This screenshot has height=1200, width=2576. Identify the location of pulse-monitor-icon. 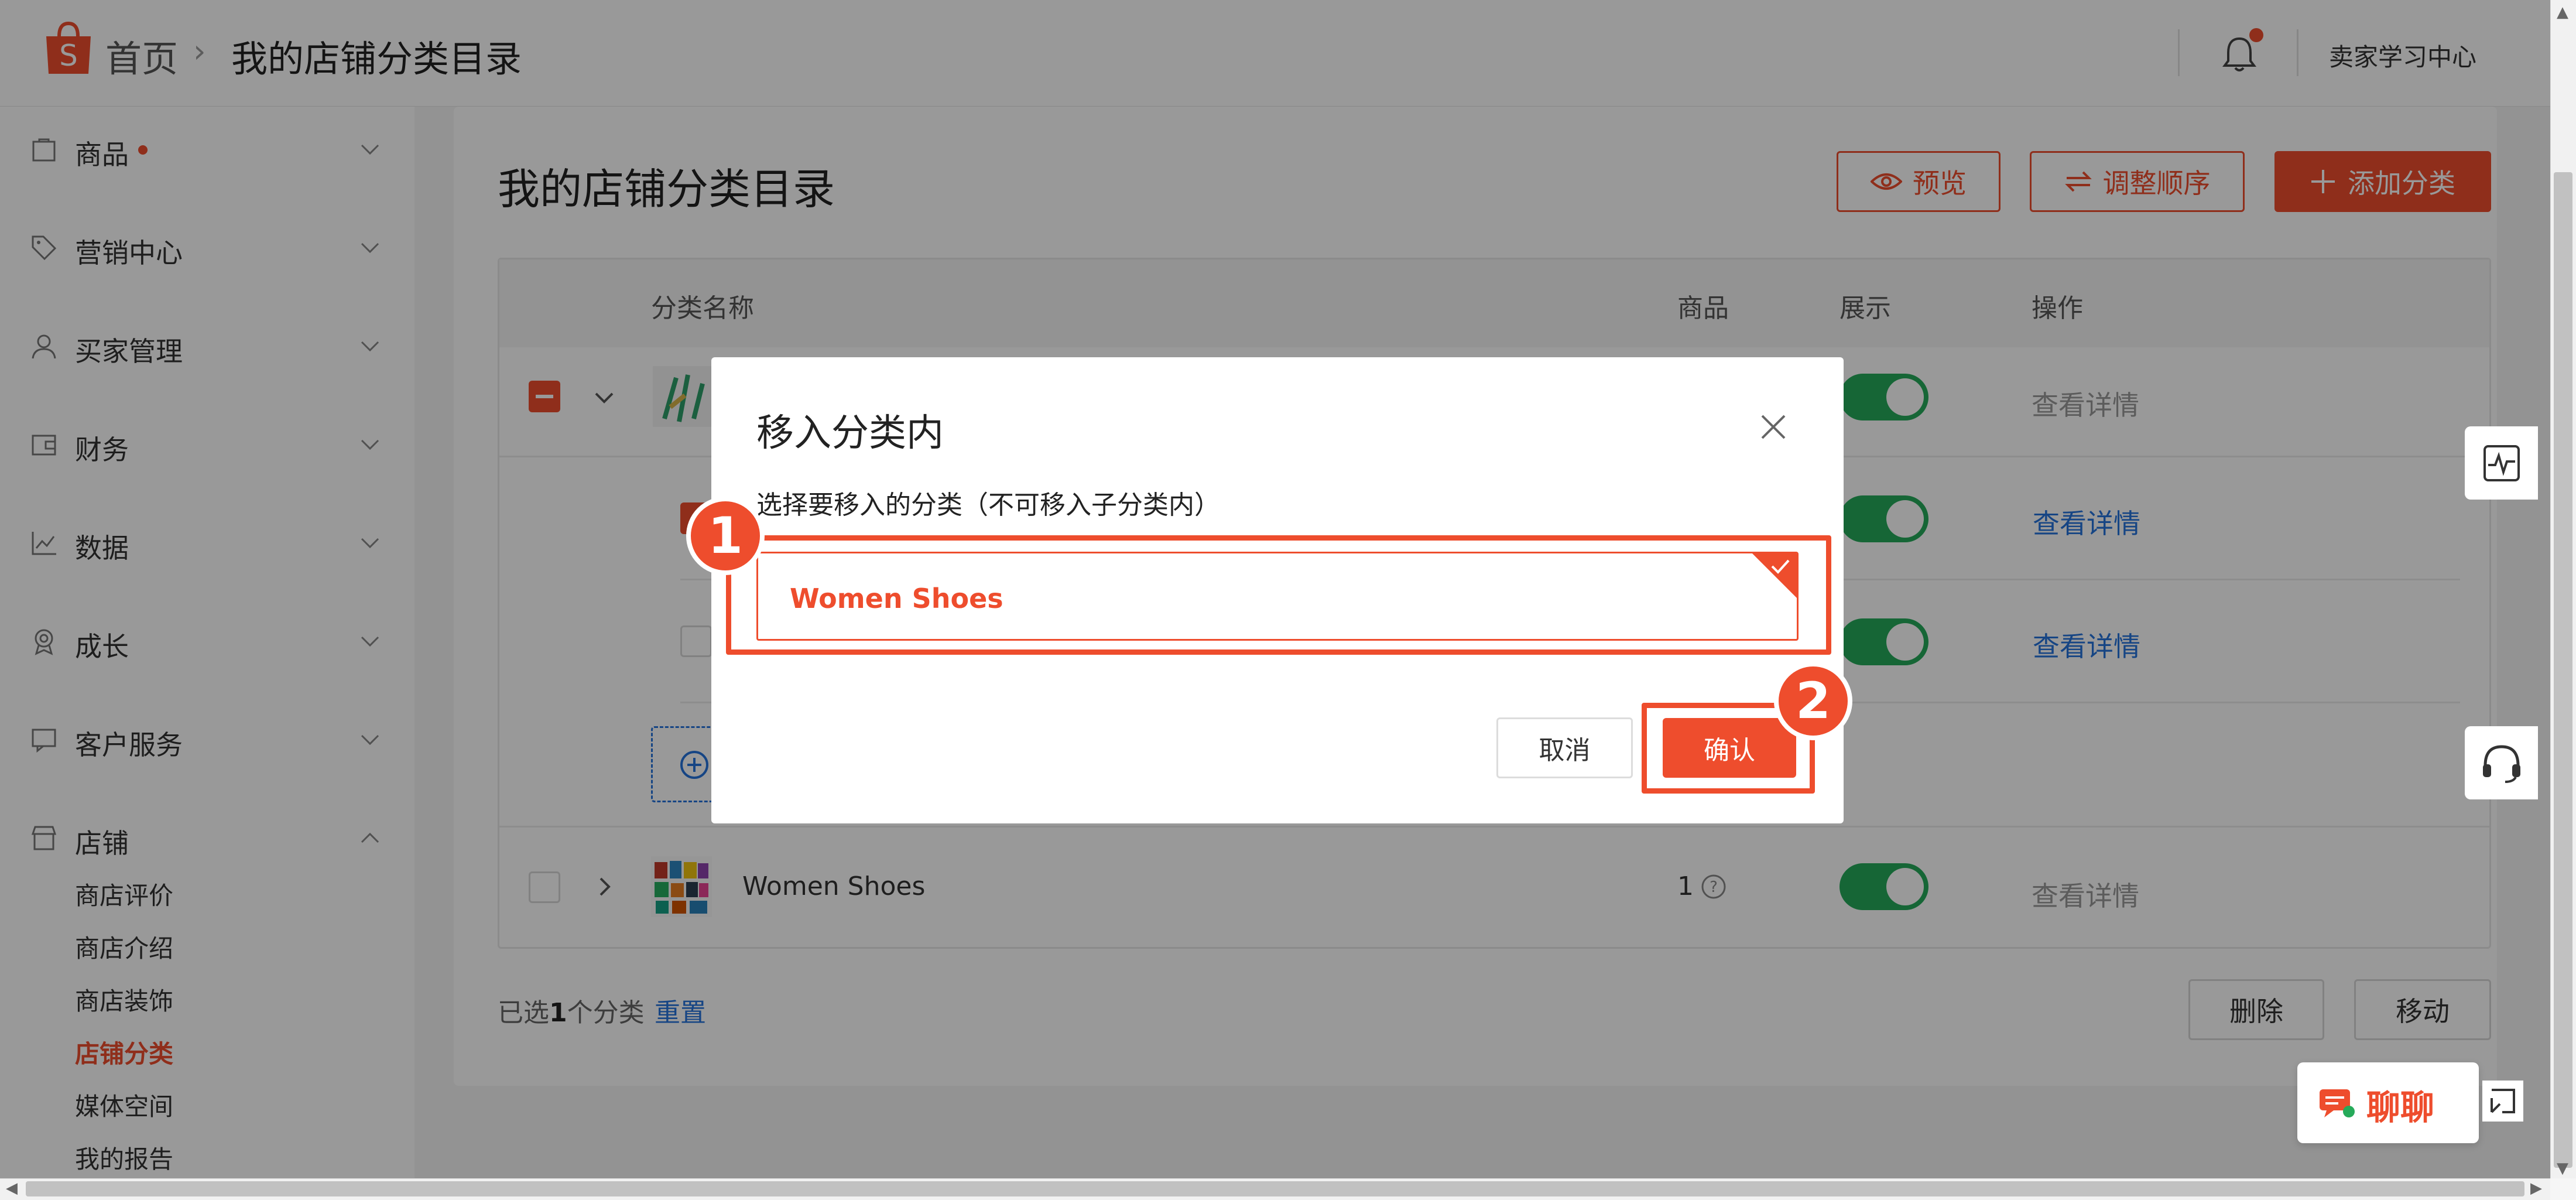
(2501, 463).